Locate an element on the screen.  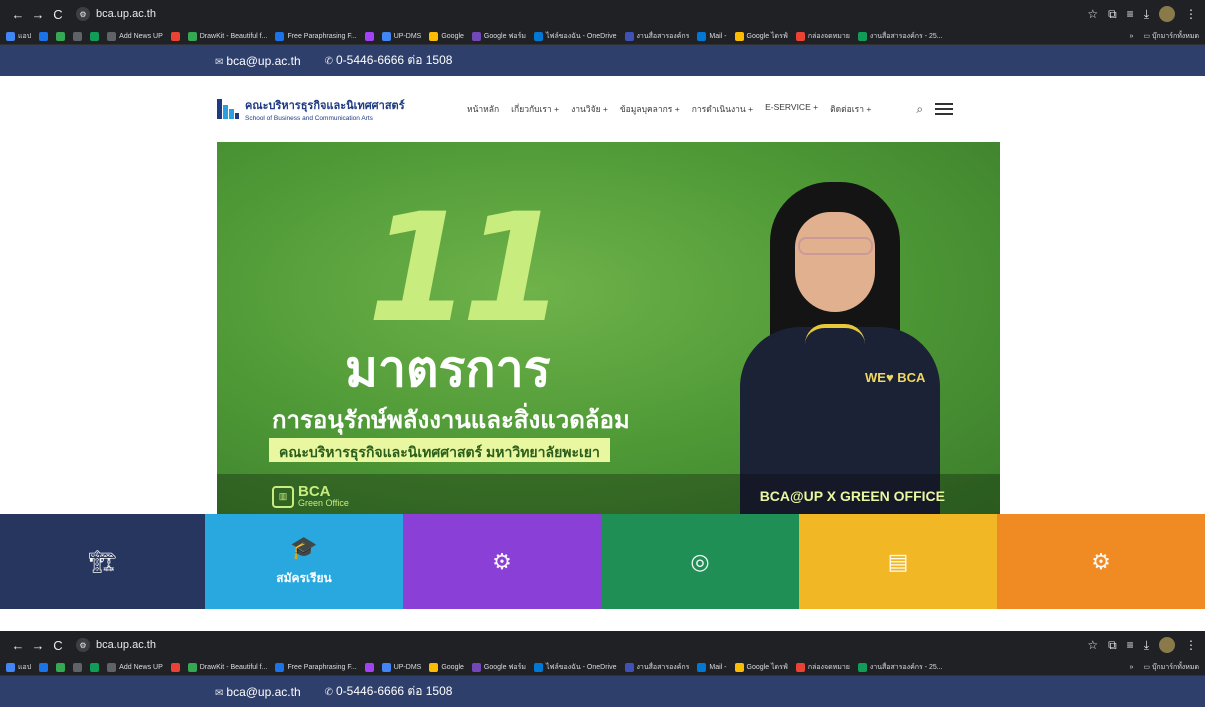
menu-item: ติดต่อเรา + is located at coordinates (850, 109).